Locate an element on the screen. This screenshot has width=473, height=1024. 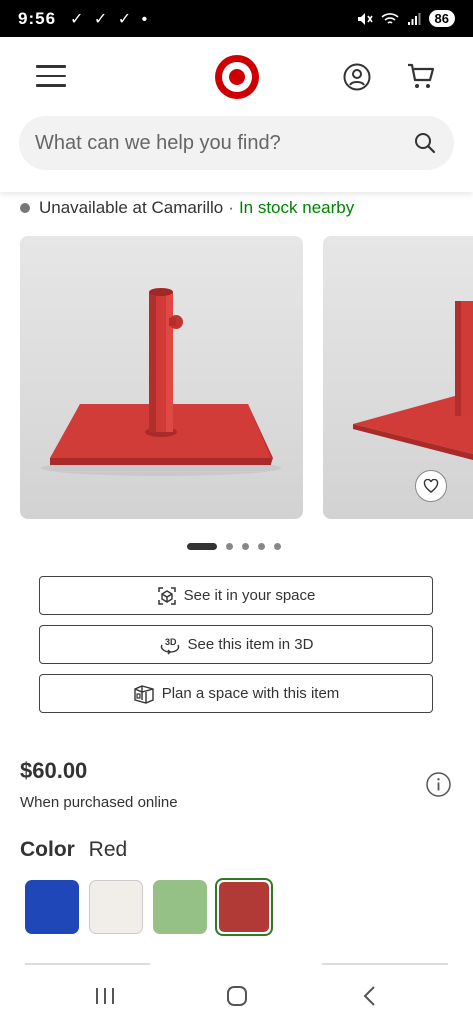
see-in-your-space-button: See it in your space is located at coordinates (236, 595).